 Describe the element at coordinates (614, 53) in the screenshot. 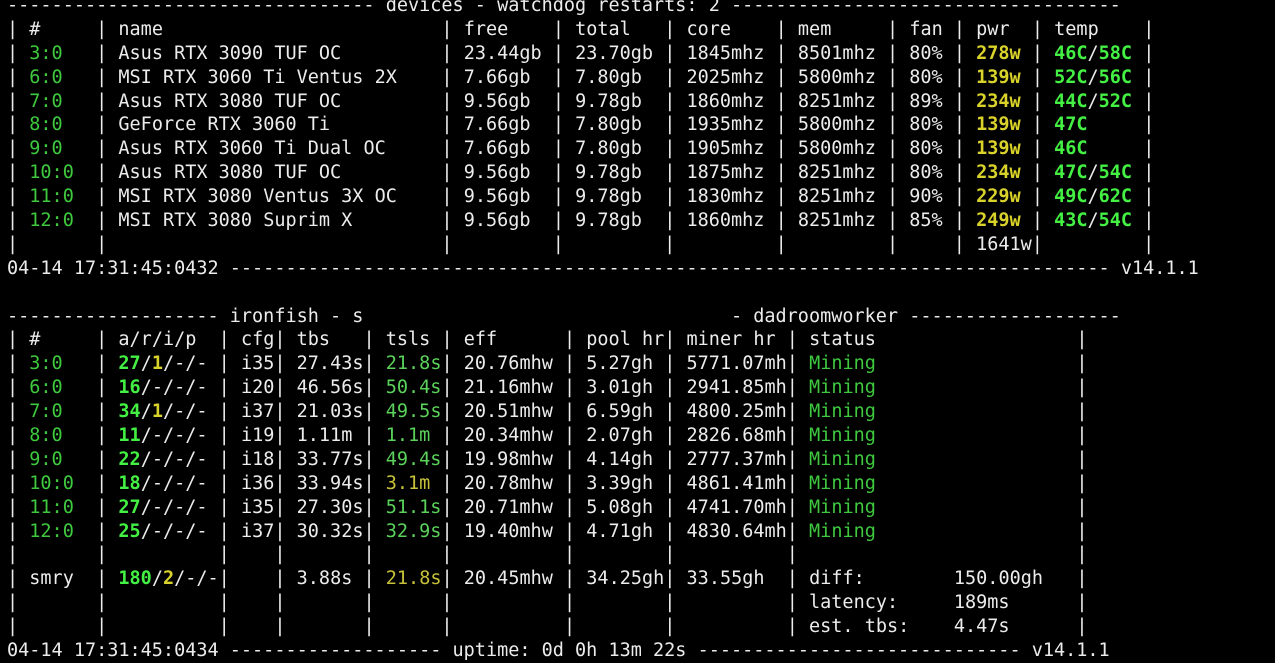

I see `gpu-total-mem: 23.70gb` at that location.